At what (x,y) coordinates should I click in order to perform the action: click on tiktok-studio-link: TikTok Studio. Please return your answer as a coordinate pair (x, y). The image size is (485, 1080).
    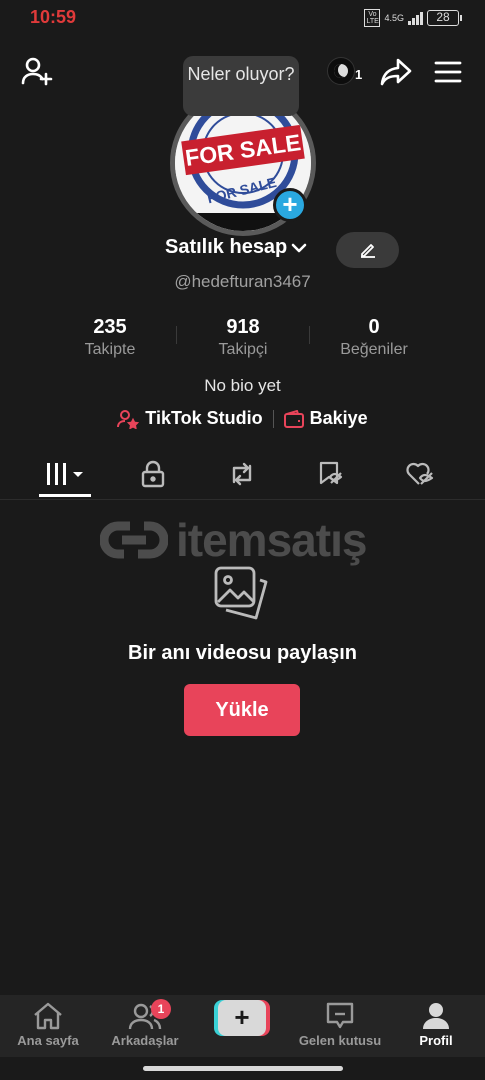
    Looking at the image, I should click on (190, 418).